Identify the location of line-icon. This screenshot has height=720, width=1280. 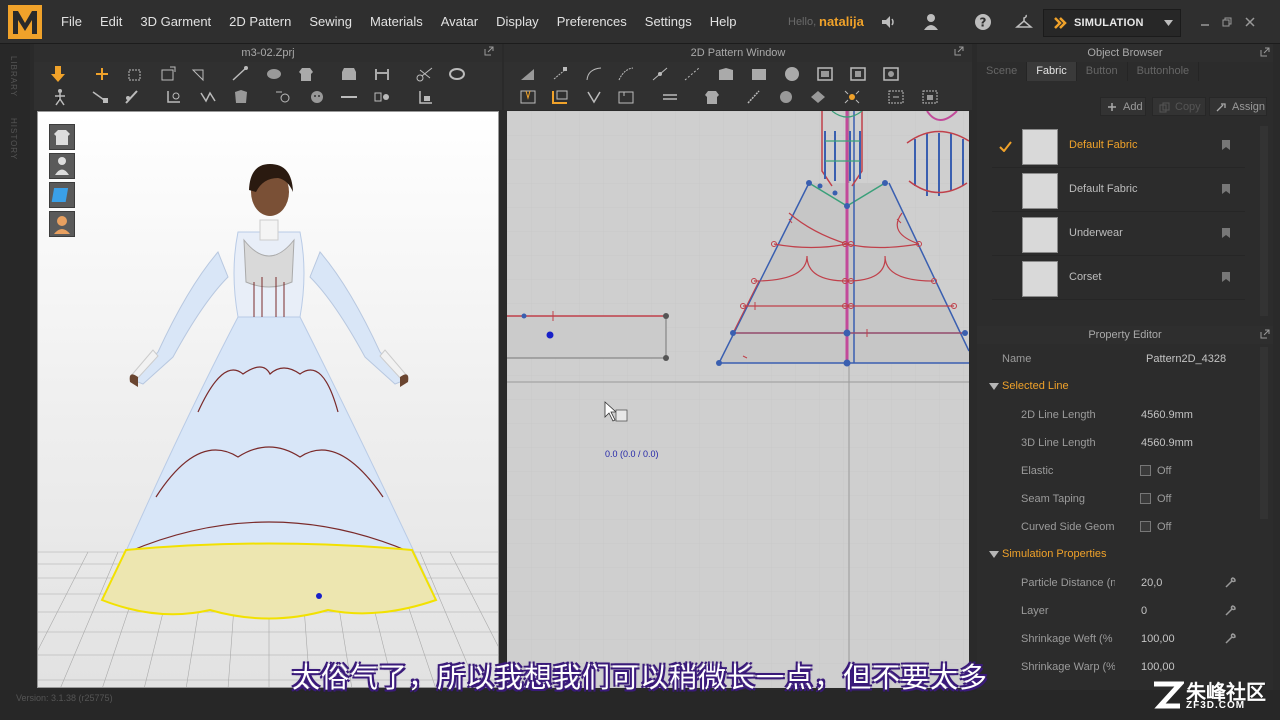
(349, 97).